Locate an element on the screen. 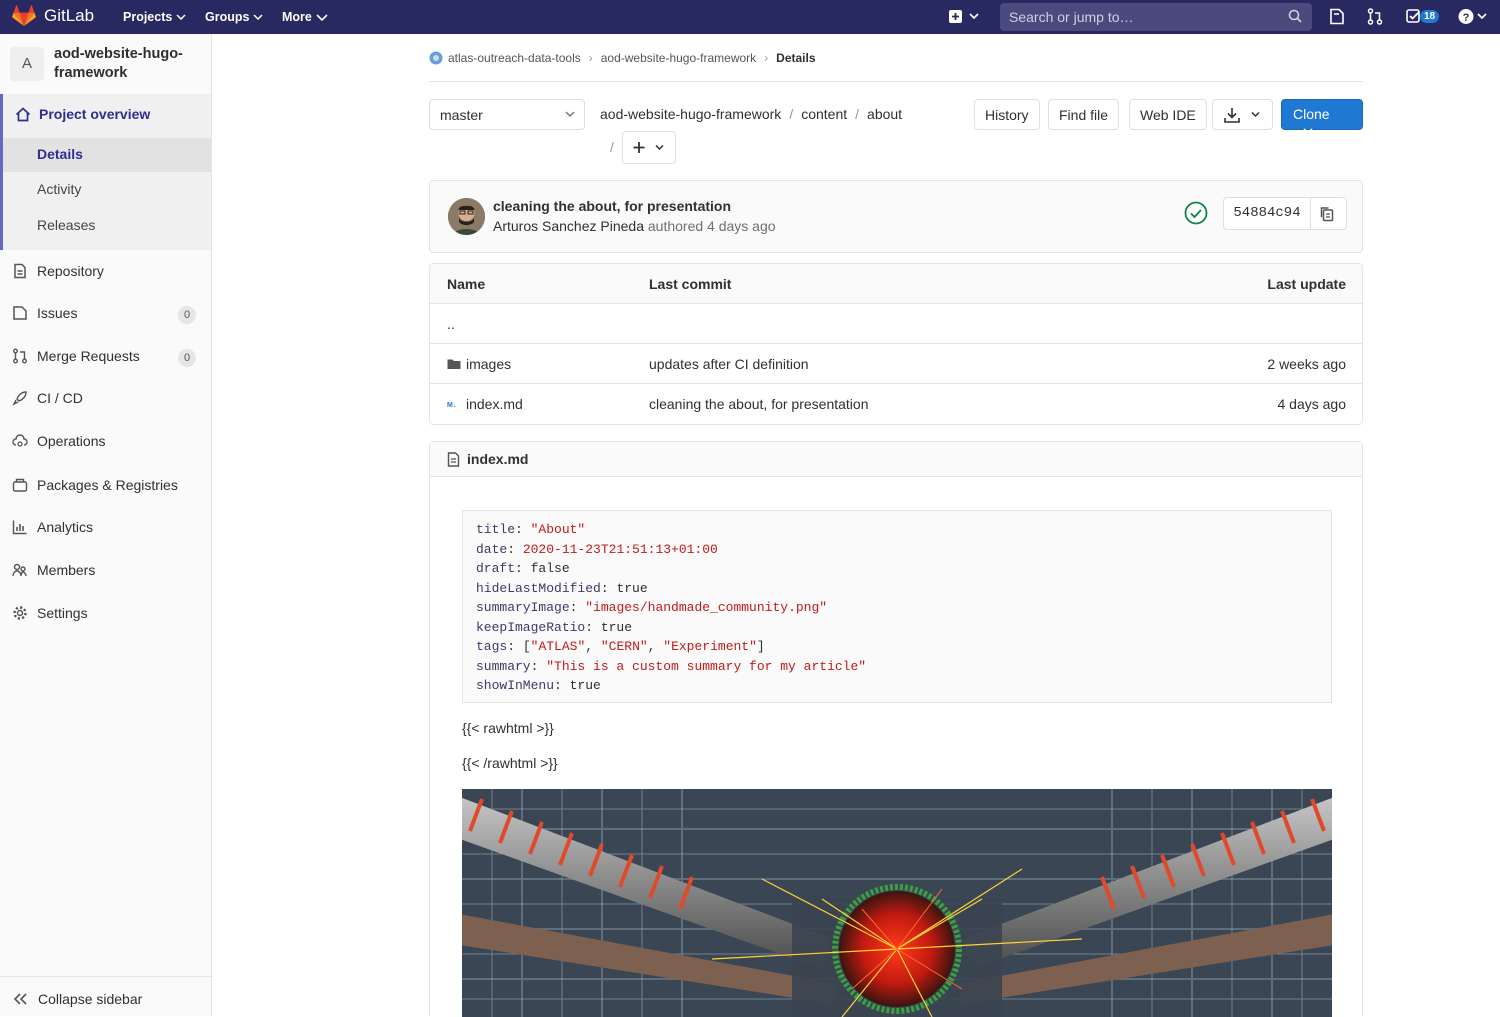 The image size is (1500, 1017). folder-icon is located at coordinates (454, 364).